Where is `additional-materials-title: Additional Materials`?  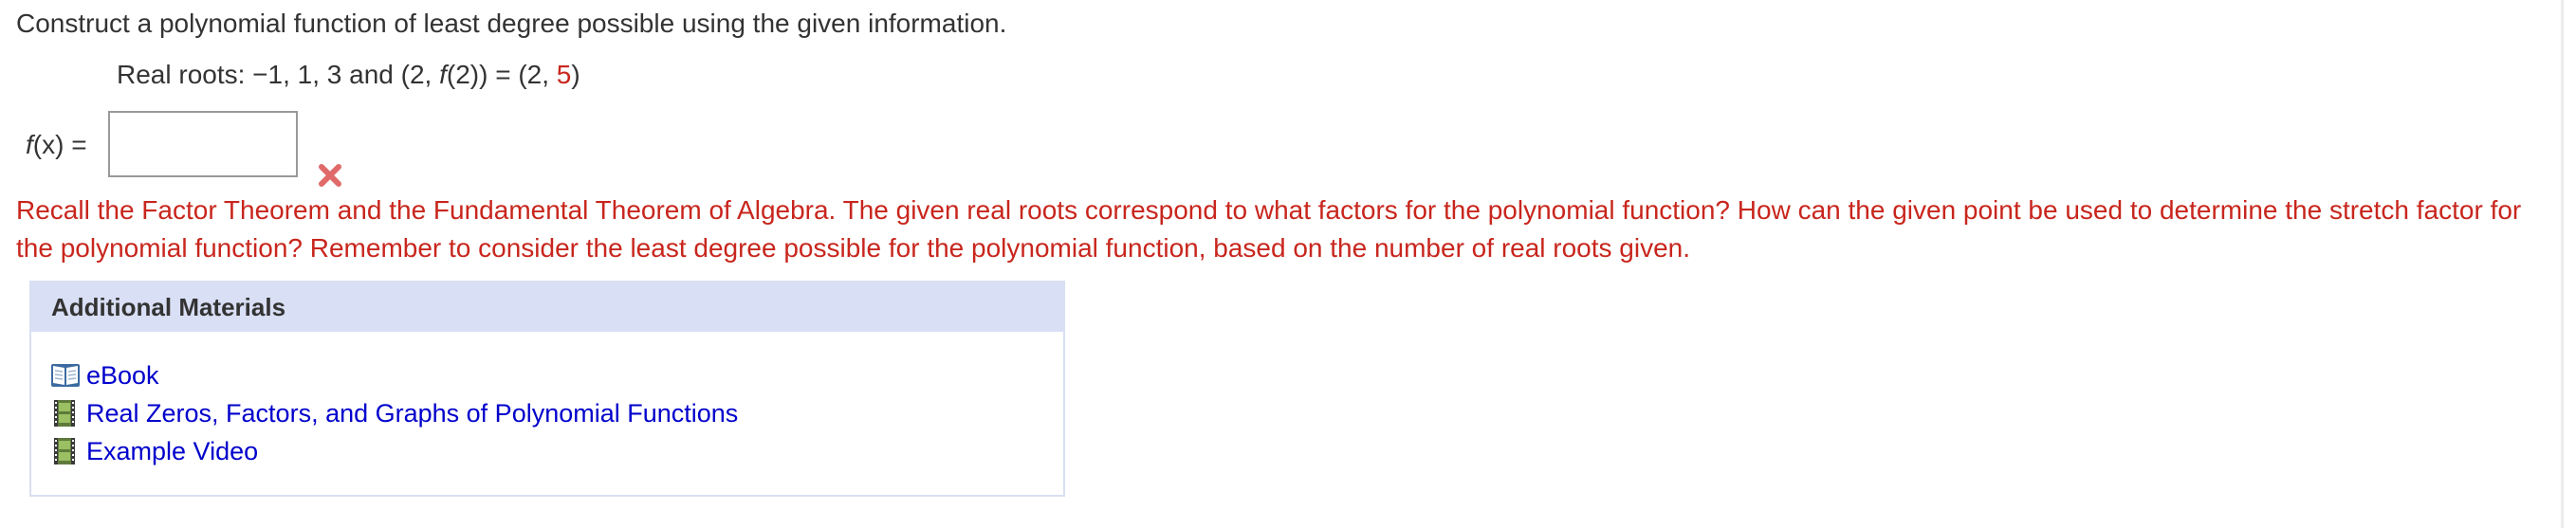 additional-materials-title: Additional Materials is located at coordinates (547, 307).